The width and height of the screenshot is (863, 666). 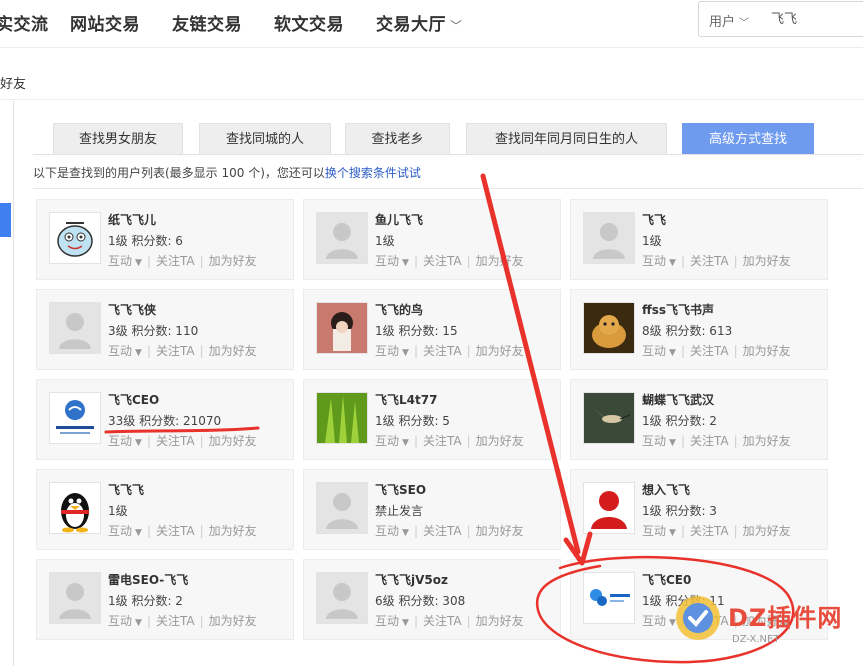 I want to click on tab-advanced-search: 高级方式查找, so click(x=748, y=139).